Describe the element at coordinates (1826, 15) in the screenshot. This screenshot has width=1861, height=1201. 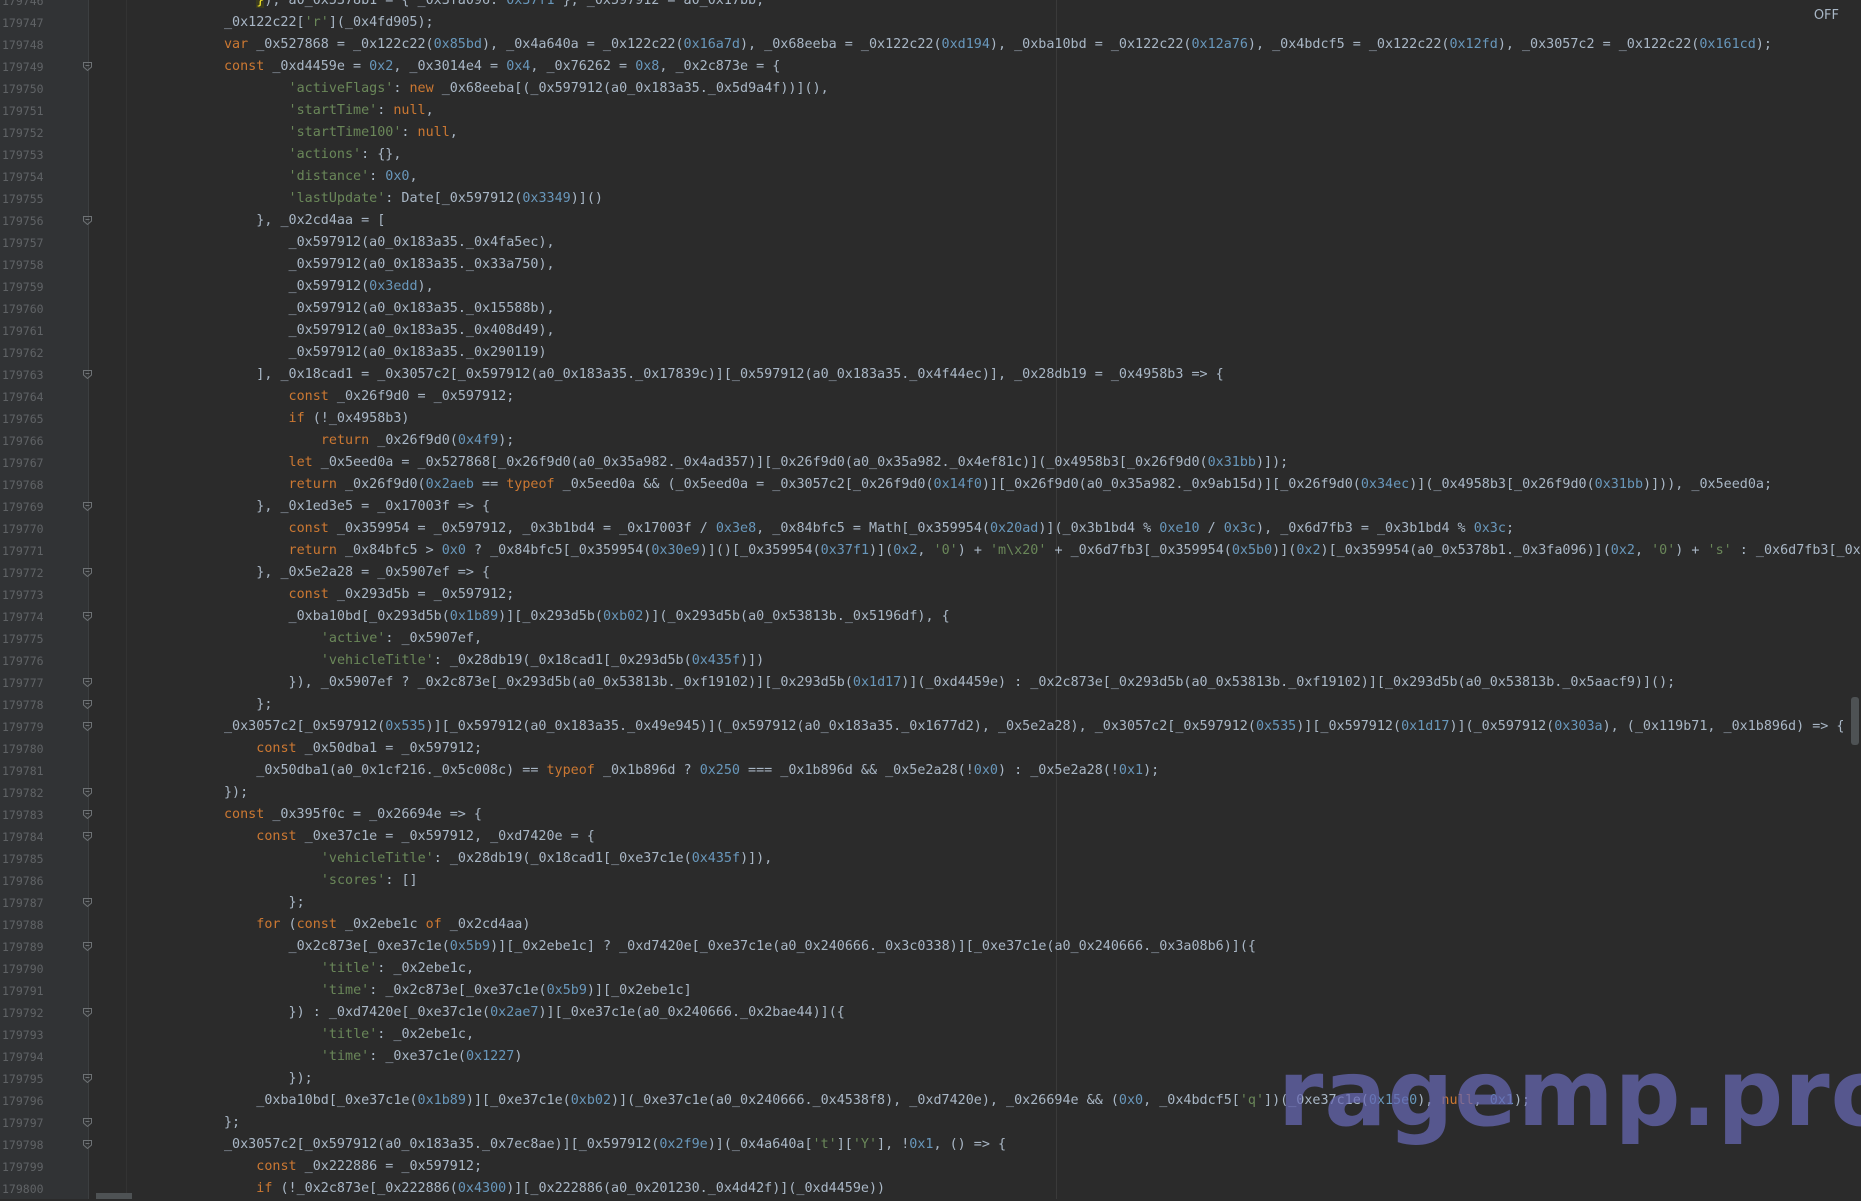
I see `status-off-label: OFF` at that location.